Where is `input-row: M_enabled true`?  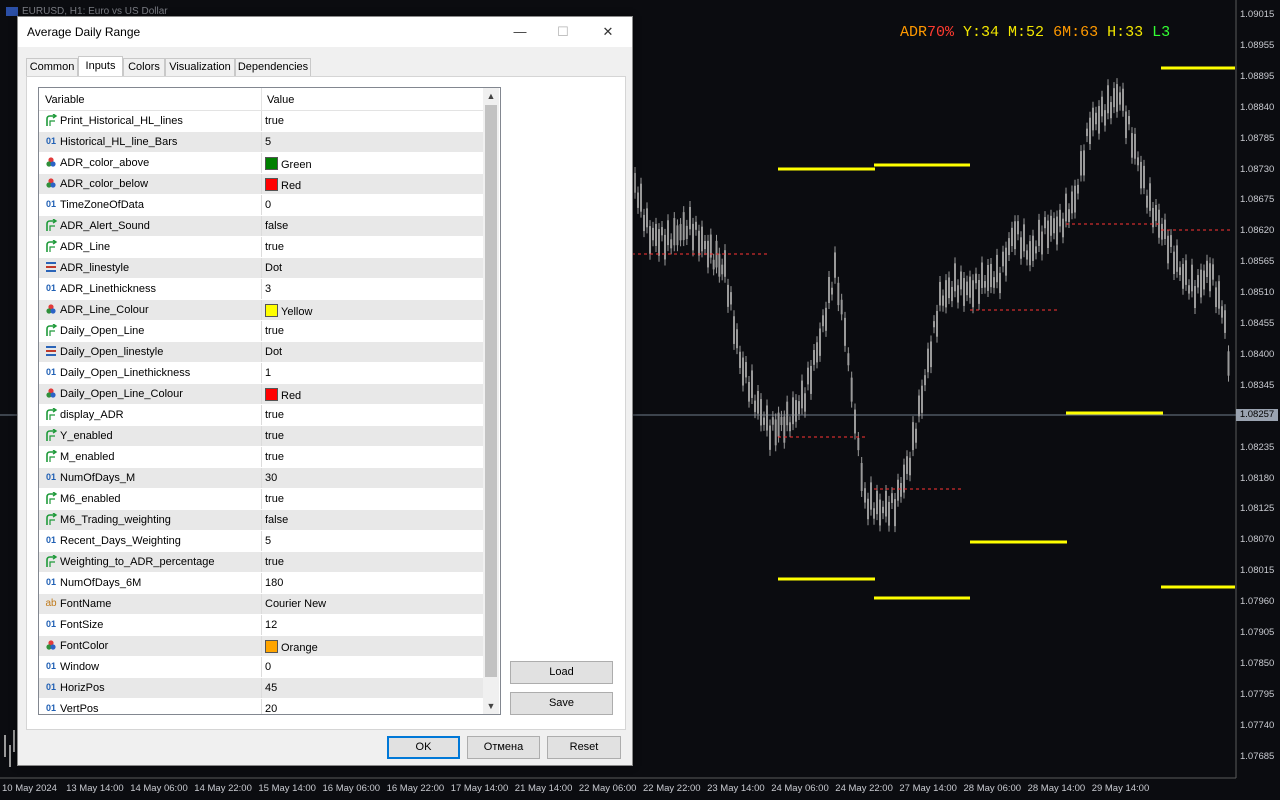
input-row: M_enabled true is located at coordinates (261, 457).